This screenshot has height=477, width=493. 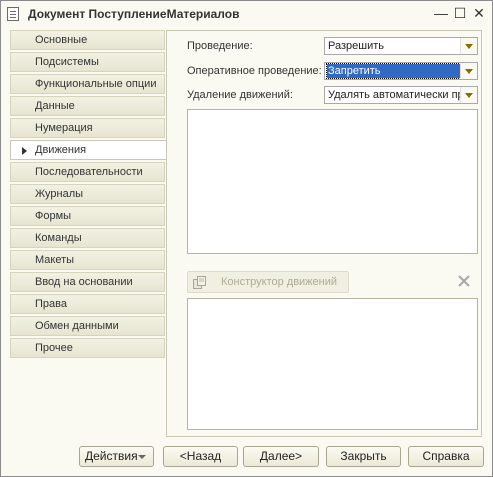 I want to click on movements-constructor-button: Конструктор движений, so click(x=268, y=282).